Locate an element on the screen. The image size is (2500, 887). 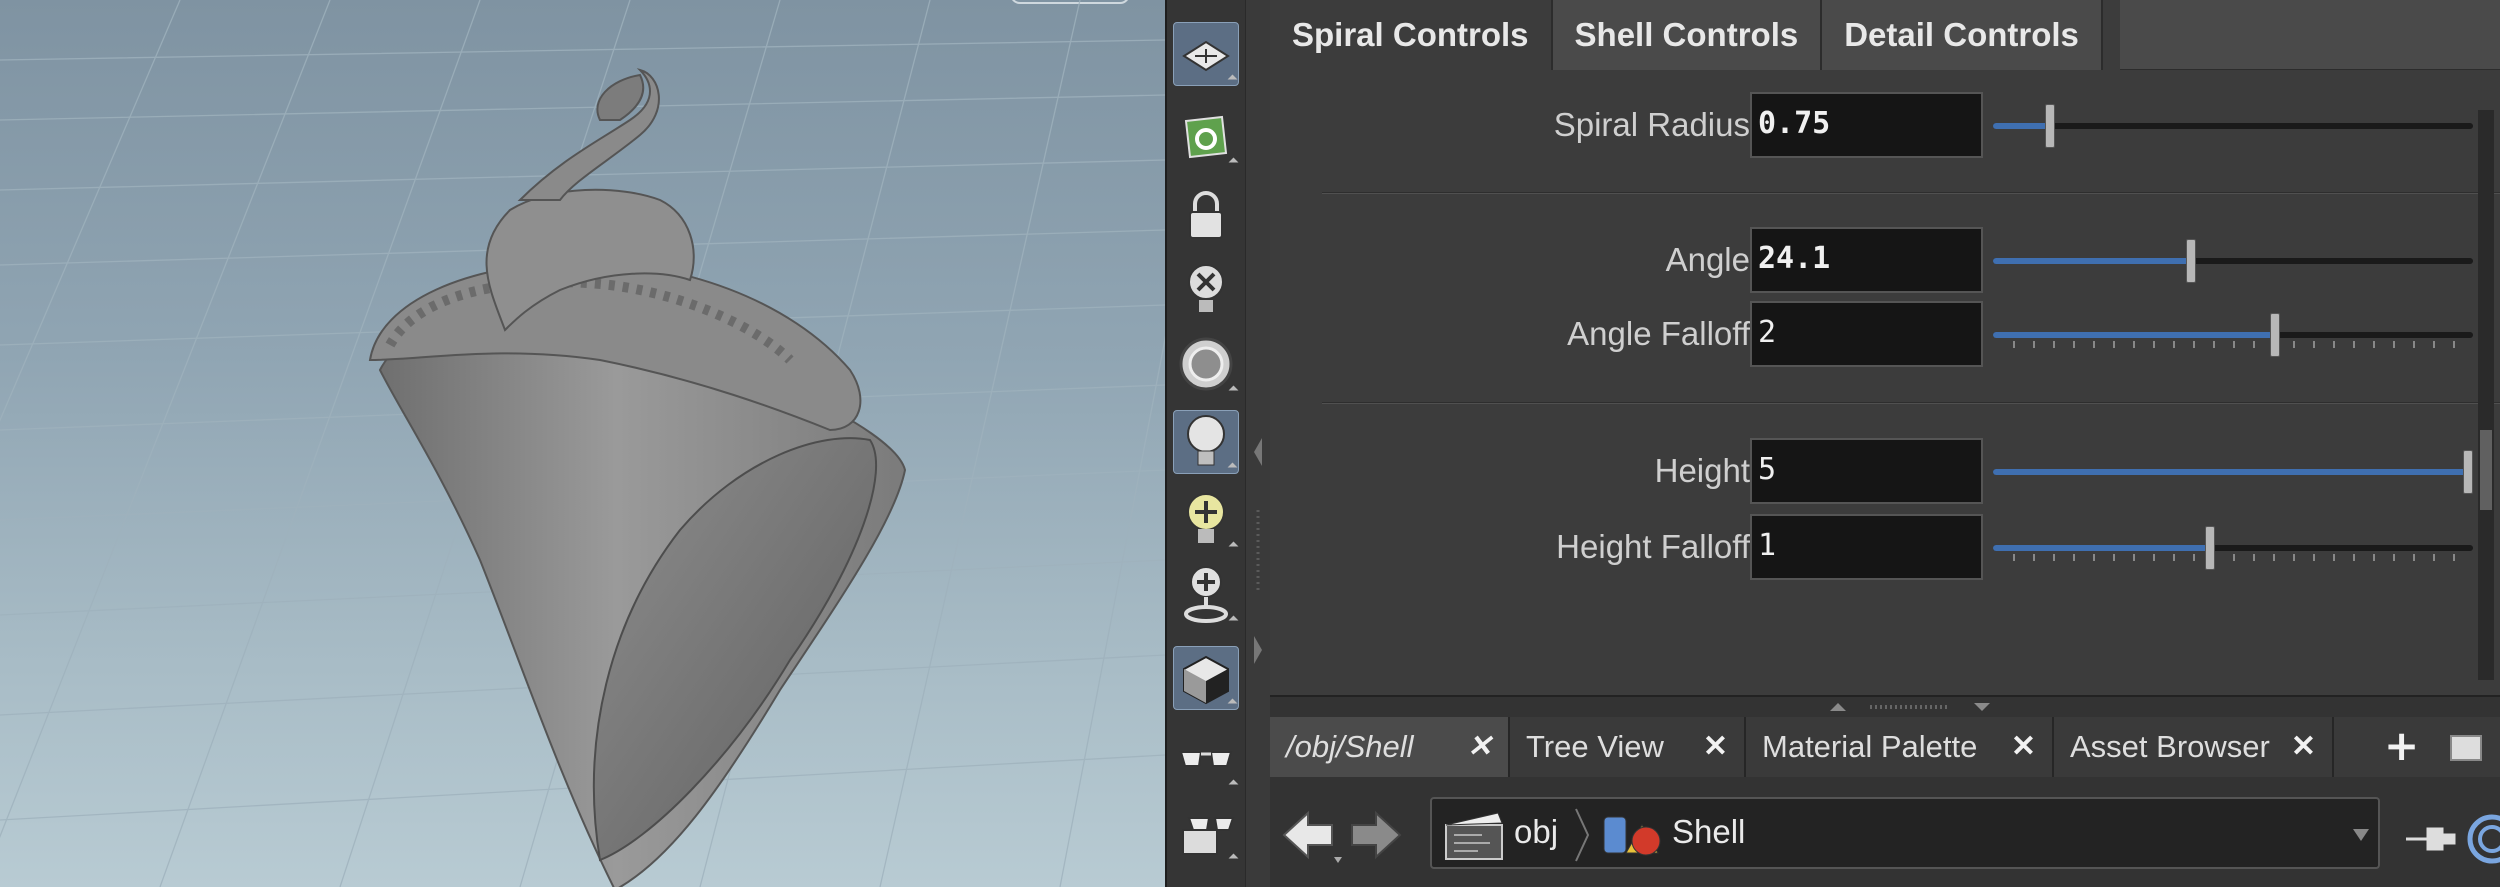
snap-icon is located at coordinates (1206, 136).